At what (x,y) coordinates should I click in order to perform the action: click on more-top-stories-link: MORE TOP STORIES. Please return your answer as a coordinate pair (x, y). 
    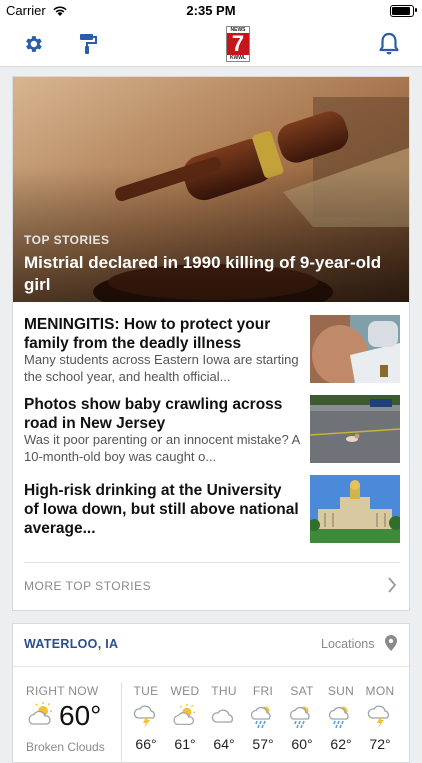
    Looking at the image, I should click on (87, 586).